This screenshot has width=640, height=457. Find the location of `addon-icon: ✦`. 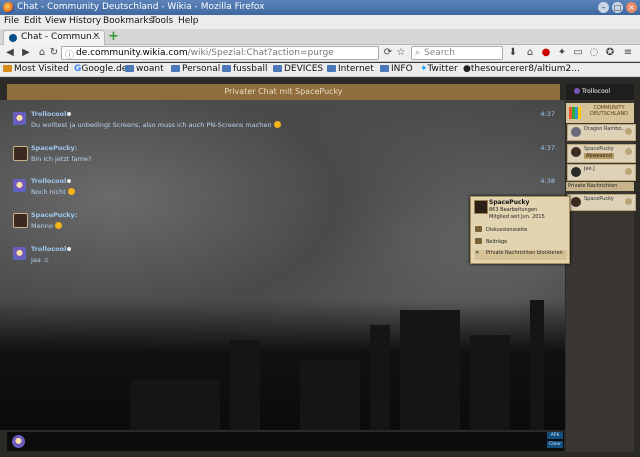

addon-icon: ✦ is located at coordinates (562, 53).